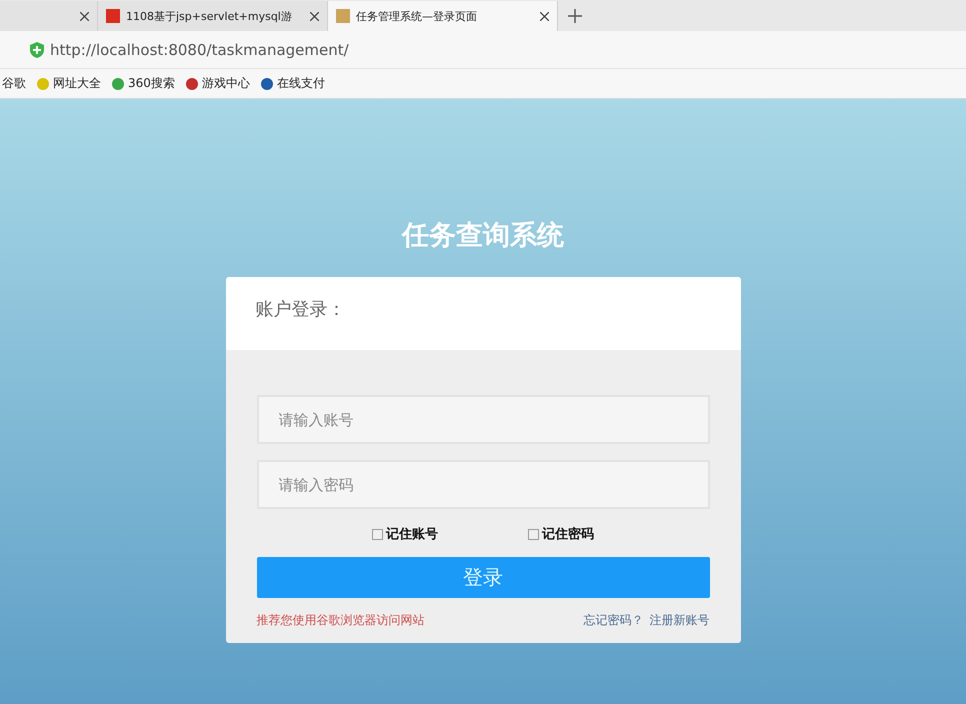 The image size is (966, 704). Describe the element at coordinates (292, 83) in the screenshot. I see `bookmark-link: 在线支付` at that location.